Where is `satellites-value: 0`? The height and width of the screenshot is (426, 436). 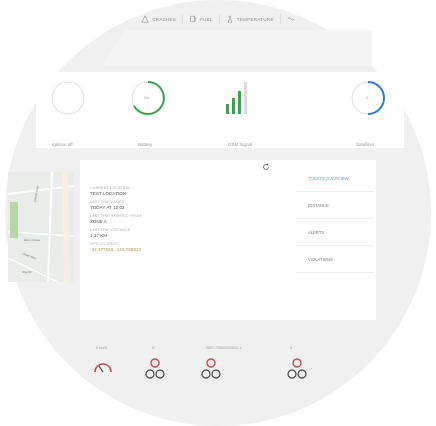 satellites-value: 0 is located at coordinates (367, 98).